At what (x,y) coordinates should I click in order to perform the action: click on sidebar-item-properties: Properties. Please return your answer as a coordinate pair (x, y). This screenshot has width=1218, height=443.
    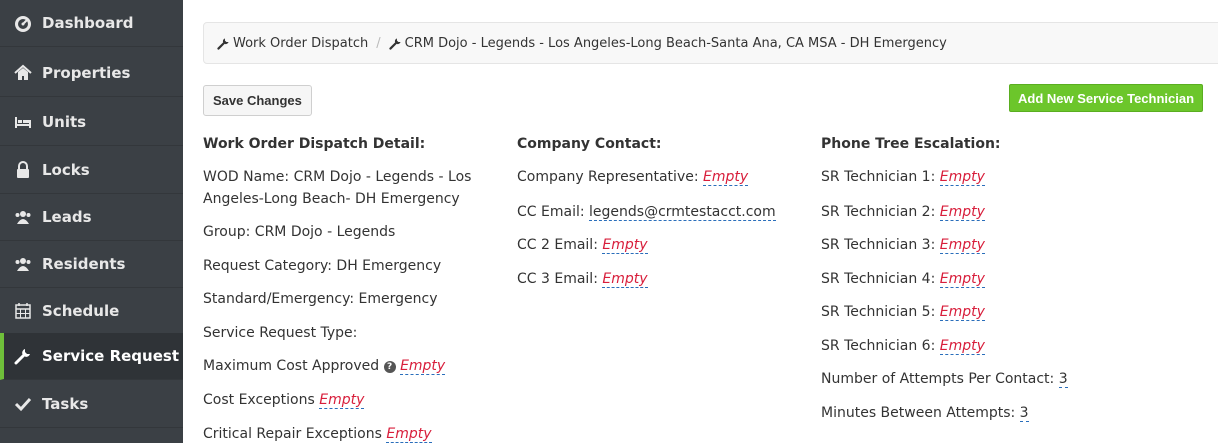
    Looking at the image, I should click on (91, 73).